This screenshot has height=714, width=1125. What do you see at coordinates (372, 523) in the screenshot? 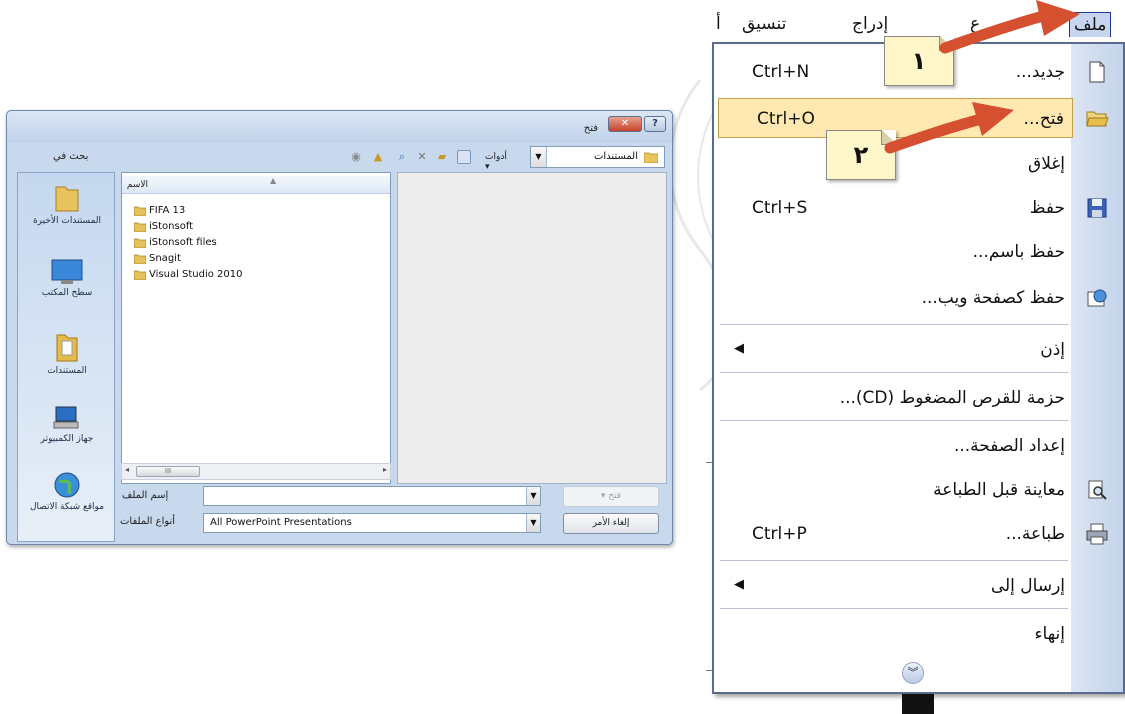
I see `file-types-select: All PowerPoint Presentations ▼` at bounding box center [372, 523].